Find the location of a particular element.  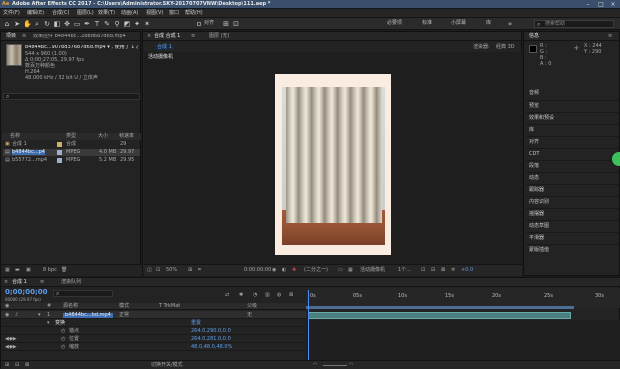

menu-layer: 图层(L) is located at coordinates (85, 13).